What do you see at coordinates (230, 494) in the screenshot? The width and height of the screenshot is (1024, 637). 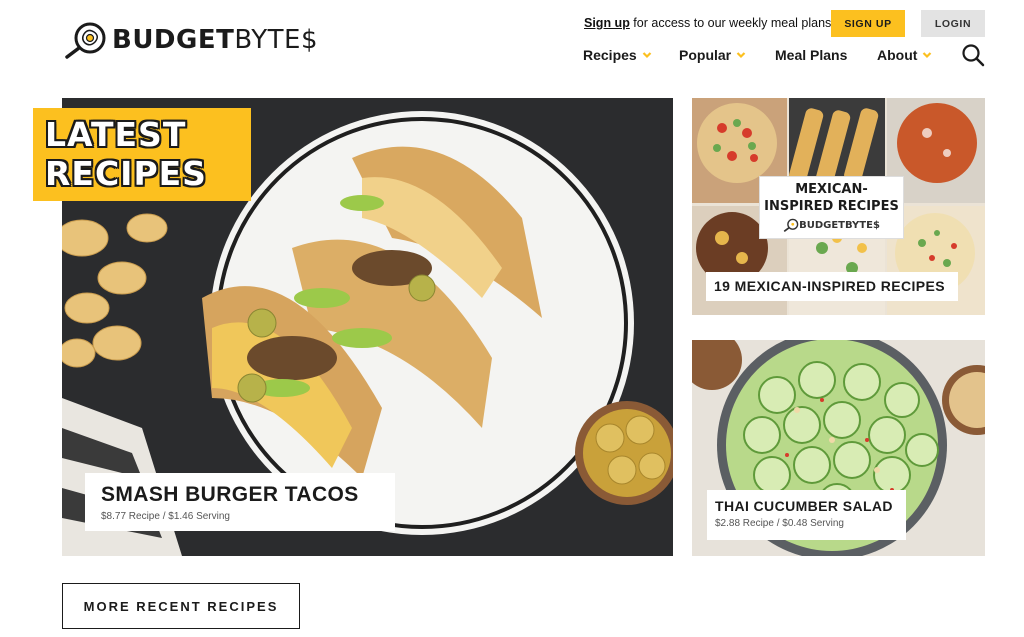 I see `featured-recipe-title: SMASH BURGER TACOS` at bounding box center [230, 494].